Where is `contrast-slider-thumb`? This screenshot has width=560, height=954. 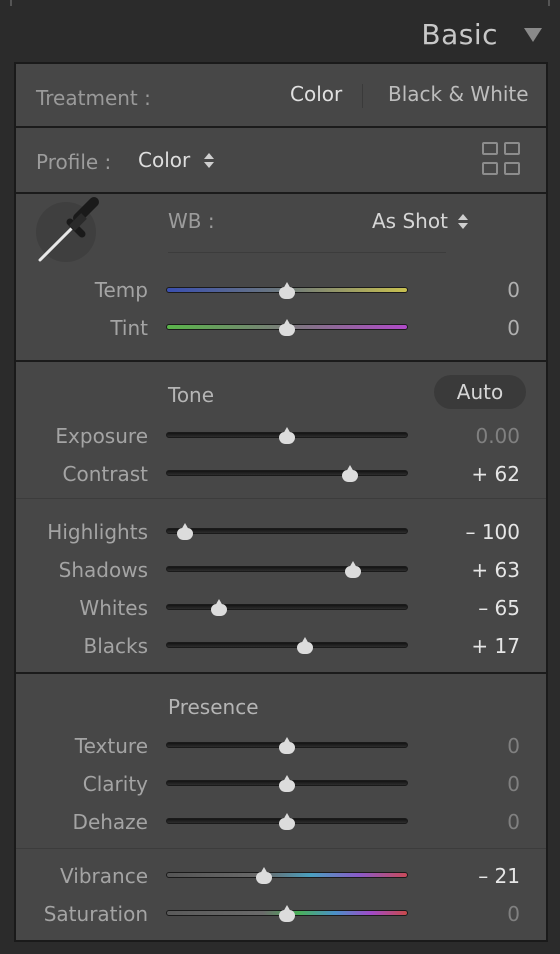
contrast-slider-thumb is located at coordinates (350, 473).